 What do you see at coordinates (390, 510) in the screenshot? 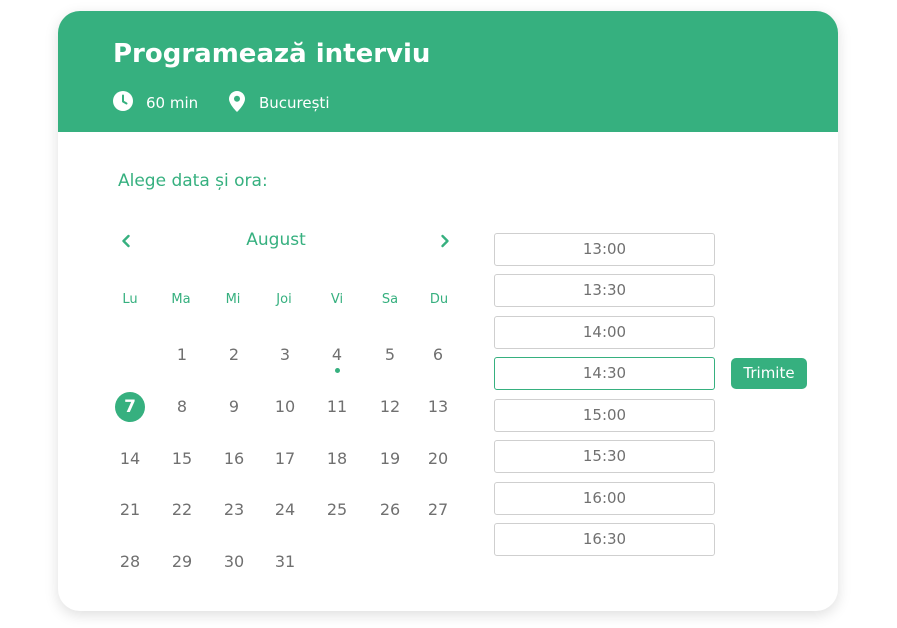
I see `calendar-day: 26` at bounding box center [390, 510].